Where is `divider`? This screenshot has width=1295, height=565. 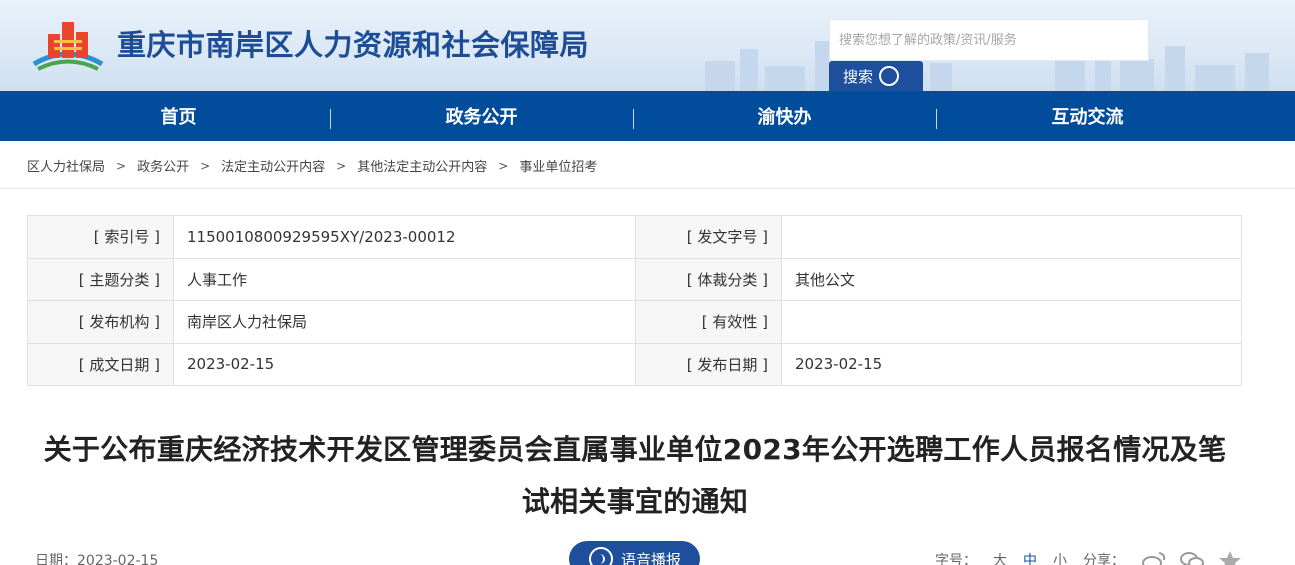
divider is located at coordinates (647, 188).